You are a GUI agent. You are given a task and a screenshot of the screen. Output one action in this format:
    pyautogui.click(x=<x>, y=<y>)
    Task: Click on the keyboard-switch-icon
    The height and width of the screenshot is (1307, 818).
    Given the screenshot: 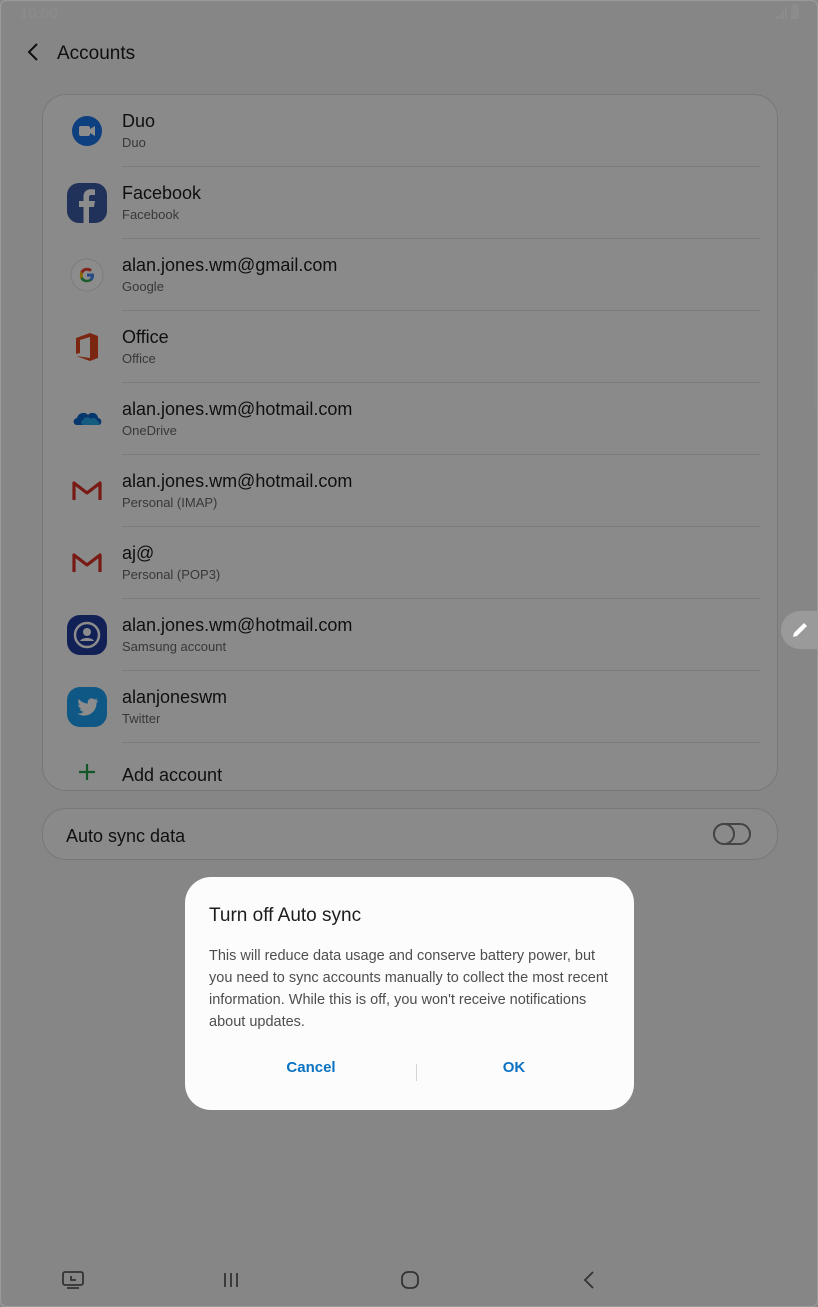 What is the action you would take?
    pyautogui.click(x=73, y=1280)
    